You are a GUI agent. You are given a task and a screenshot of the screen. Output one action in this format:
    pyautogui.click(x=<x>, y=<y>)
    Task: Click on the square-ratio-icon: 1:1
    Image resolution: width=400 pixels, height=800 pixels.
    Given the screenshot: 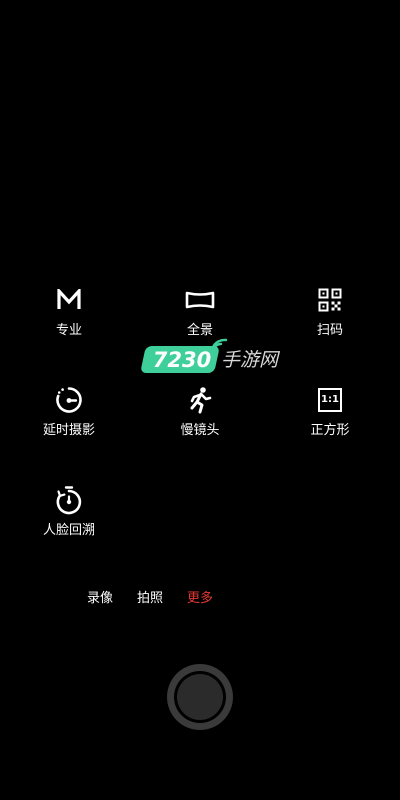 What is the action you would take?
    pyautogui.click(x=330, y=400)
    